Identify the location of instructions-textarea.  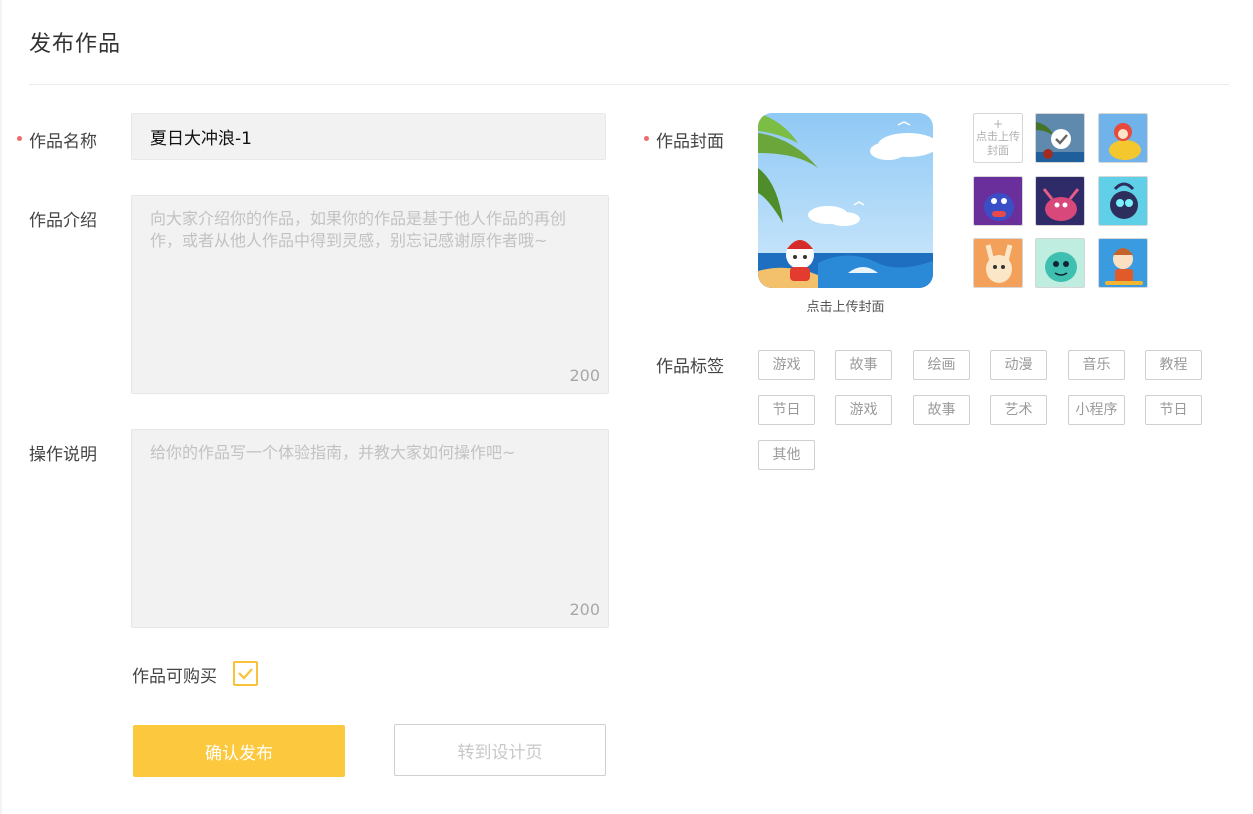
(370, 528).